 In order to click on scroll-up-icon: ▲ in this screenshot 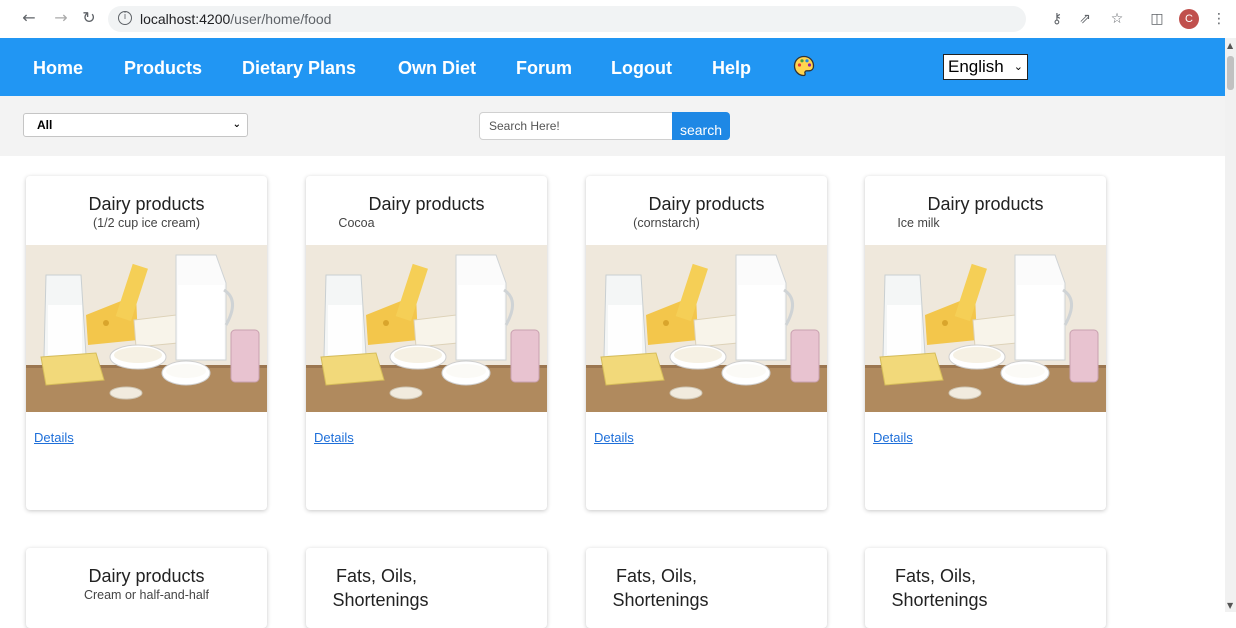, I will do `click(1230, 45)`.